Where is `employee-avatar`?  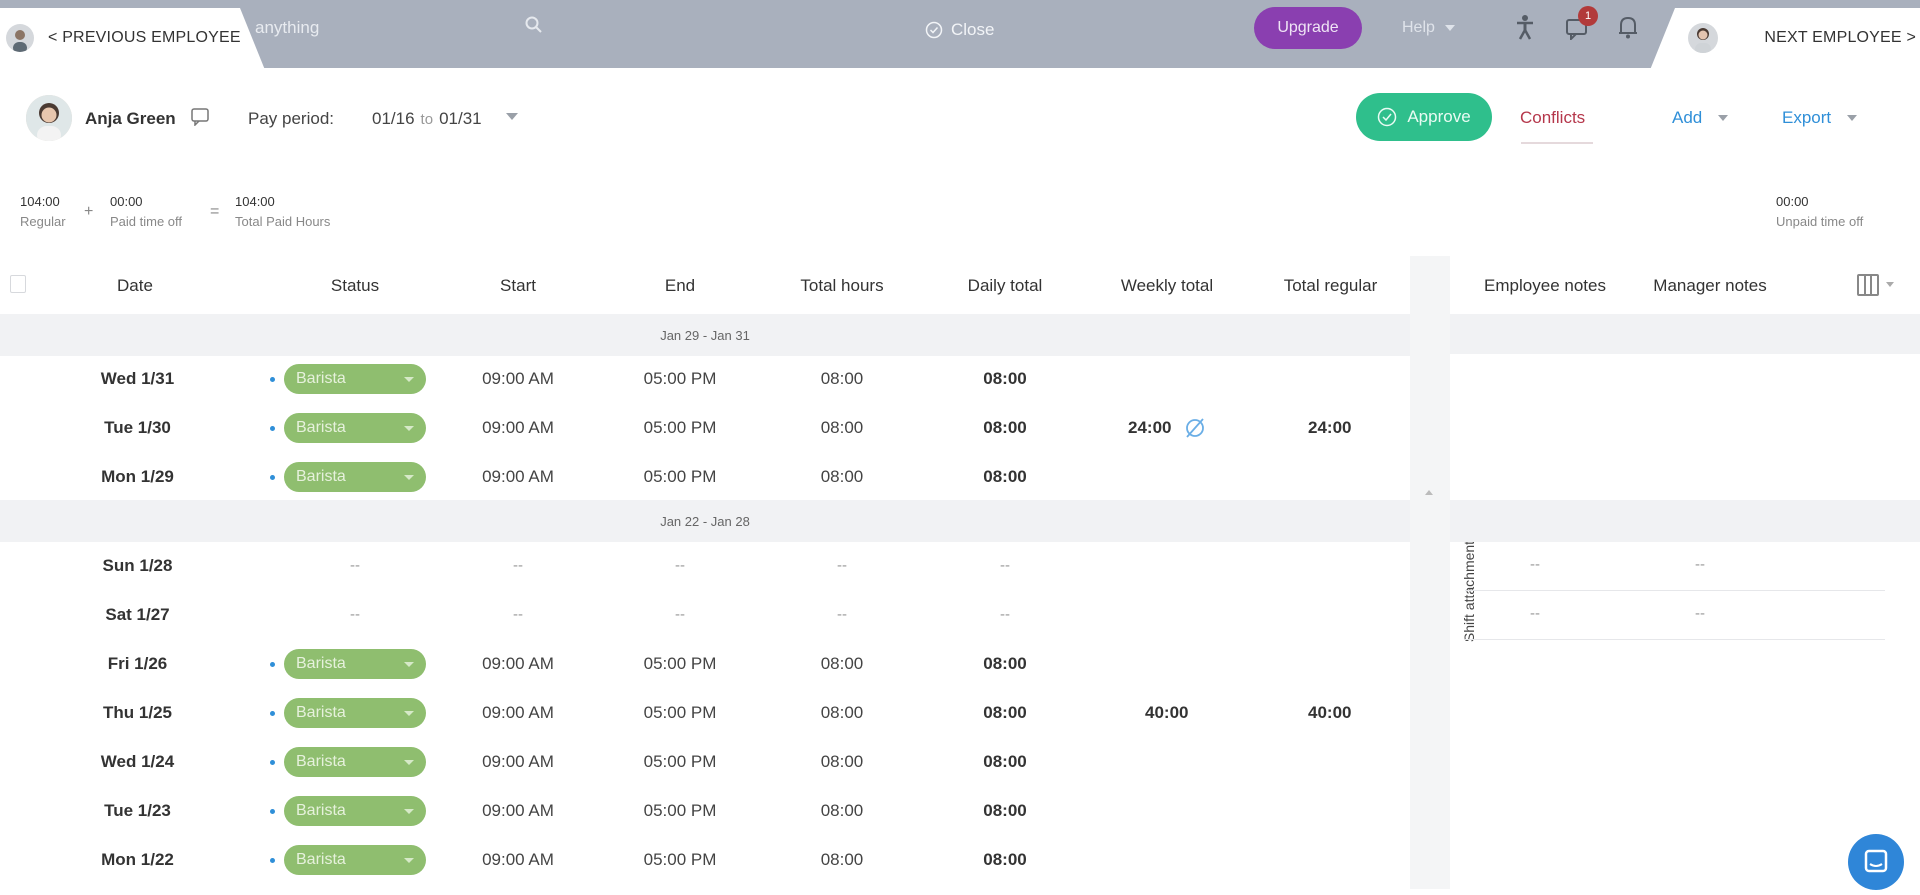 employee-avatar is located at coordinates (49, 118).